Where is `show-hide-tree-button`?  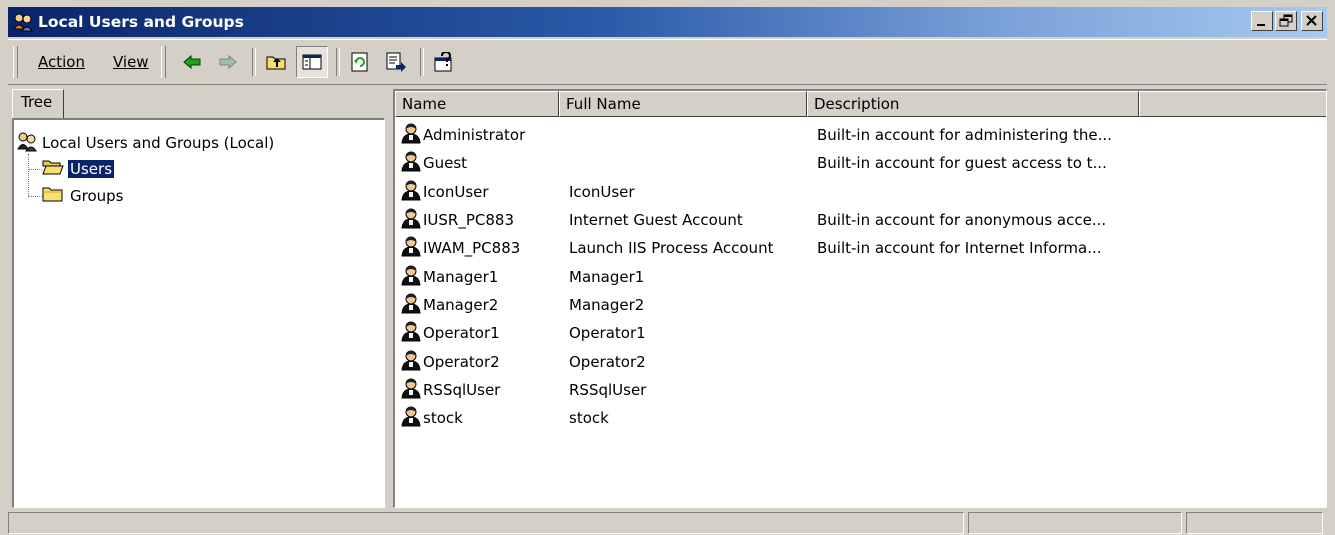
show-hide-tree-button is located at coordinates (311, 62).